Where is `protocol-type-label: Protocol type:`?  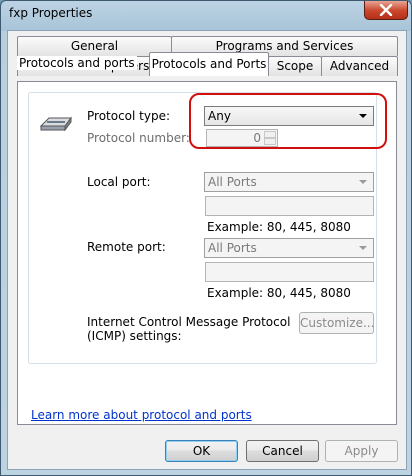
protocol-type-label: Protocol type: is located at coordinates (129, 116).